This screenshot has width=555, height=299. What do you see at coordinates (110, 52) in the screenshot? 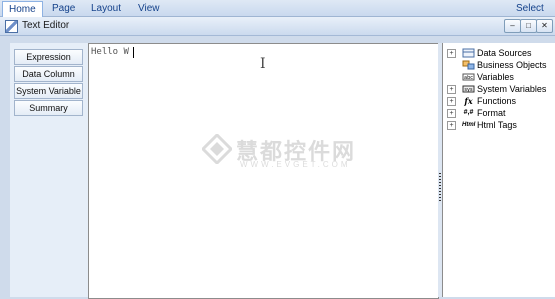
I see `editor-content: Hello W` at bounding box center [110, 52].